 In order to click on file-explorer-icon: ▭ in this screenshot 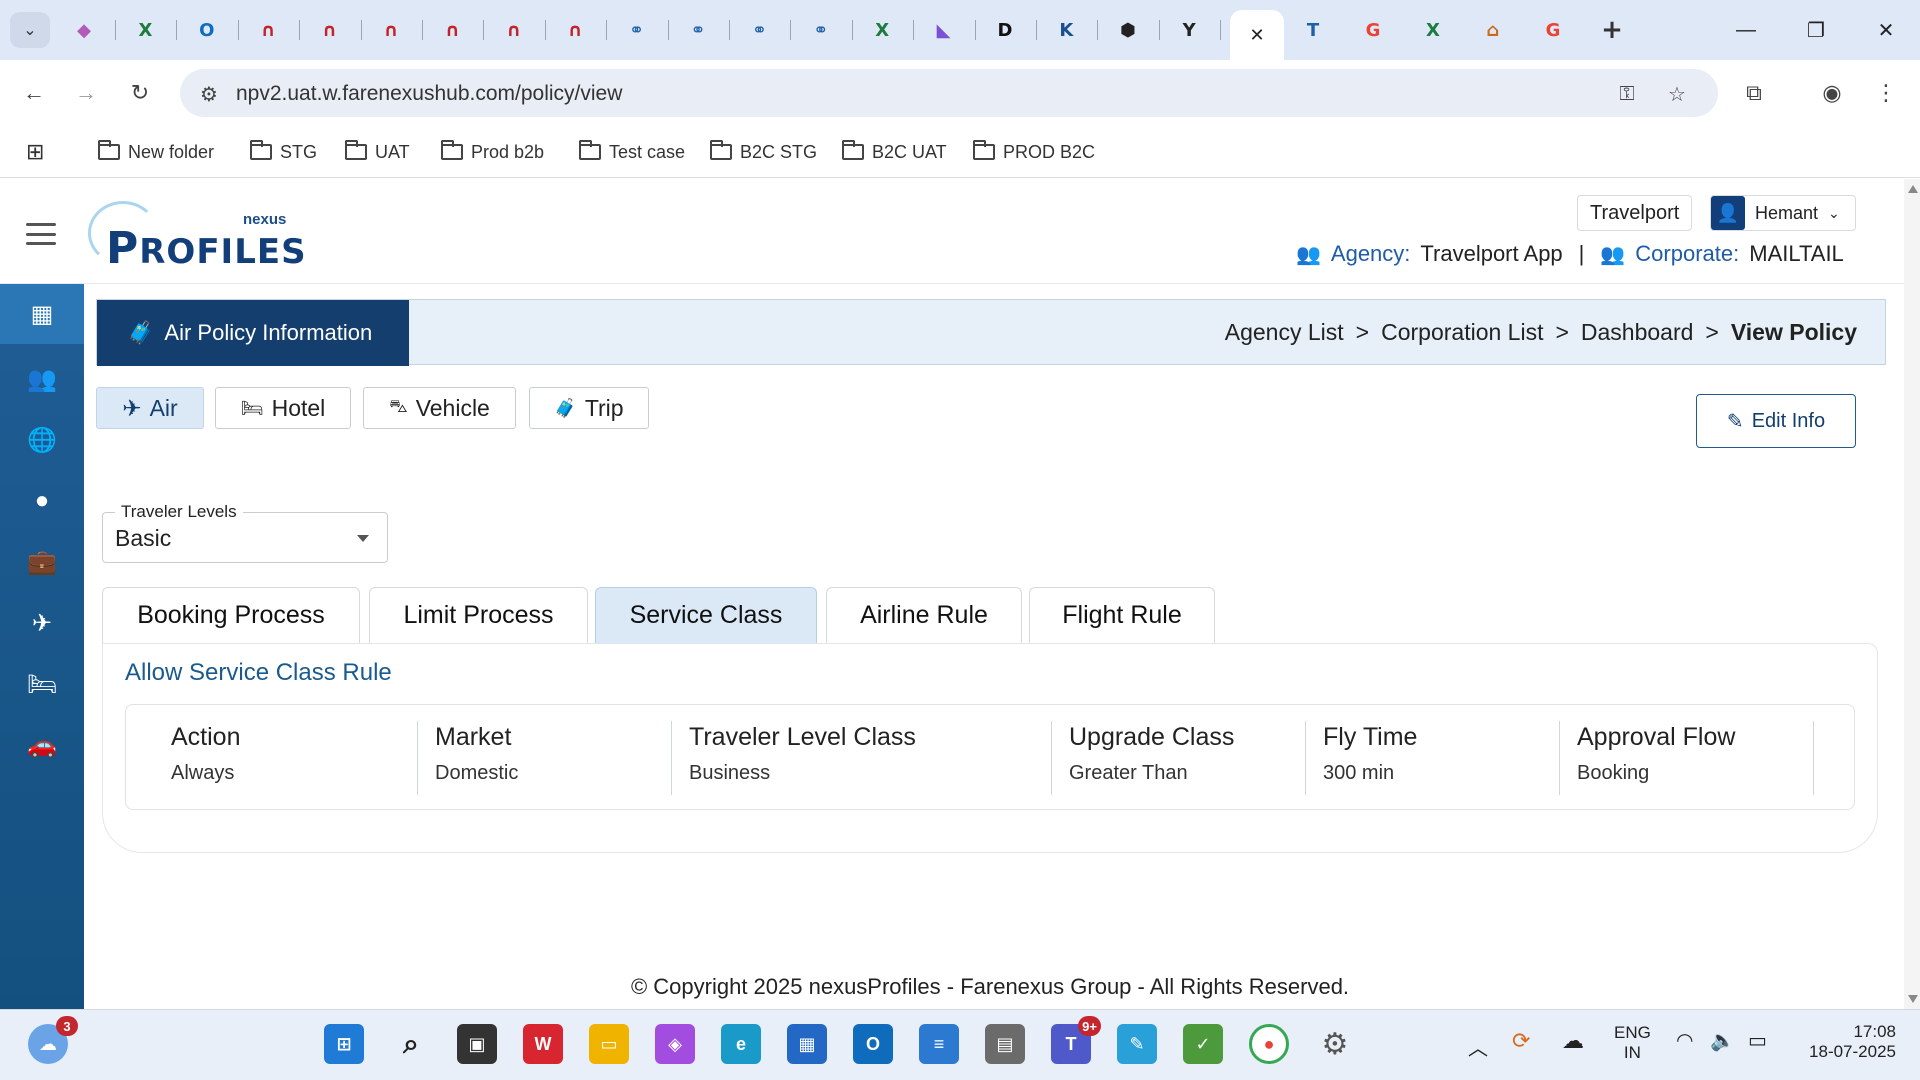, I will do `click(609, 1044)`.